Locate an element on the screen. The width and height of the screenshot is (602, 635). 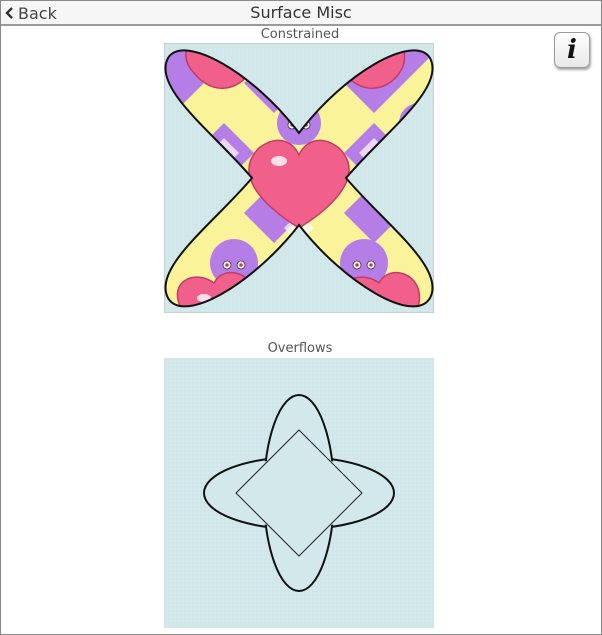
page-title: Surface Misc is located at coordinates (301, 12).